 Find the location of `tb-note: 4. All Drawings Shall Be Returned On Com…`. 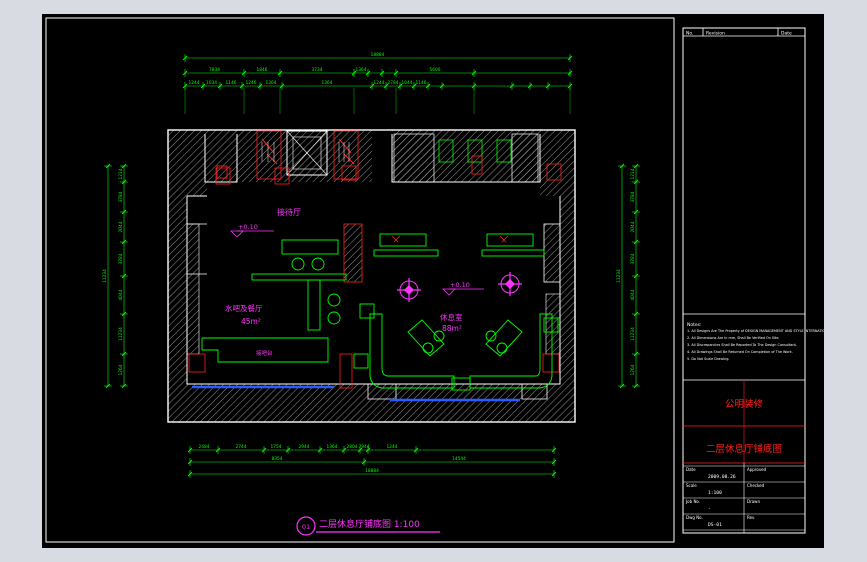

tb-note: 4. All Drawings Shall Be Returned On Com… is located at coordinates (740, 352).